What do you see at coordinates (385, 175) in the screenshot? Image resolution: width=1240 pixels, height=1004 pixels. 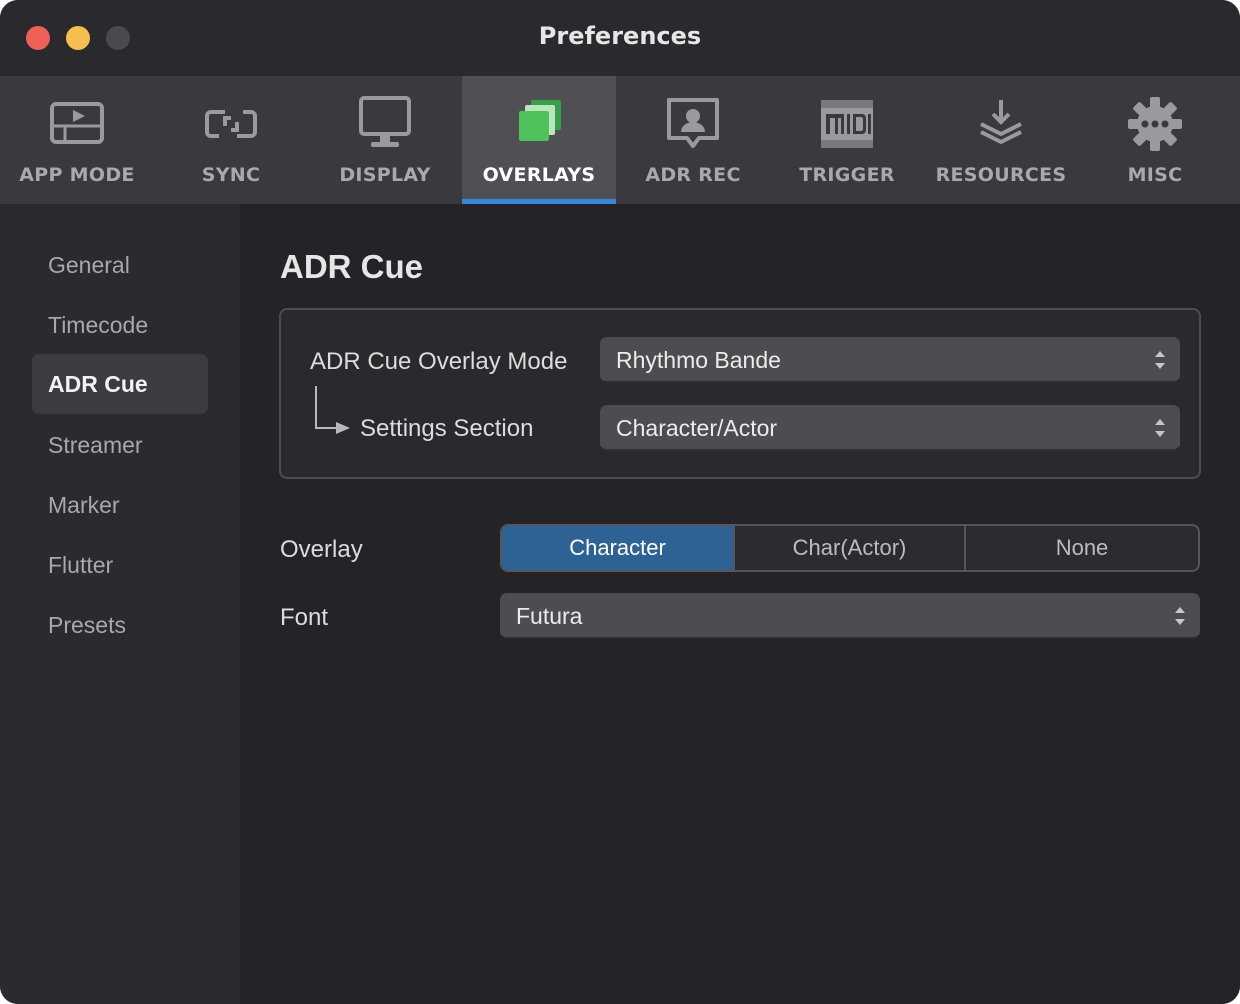 I see `tab-label: DISPLAY` at bounding box center [385, 175].